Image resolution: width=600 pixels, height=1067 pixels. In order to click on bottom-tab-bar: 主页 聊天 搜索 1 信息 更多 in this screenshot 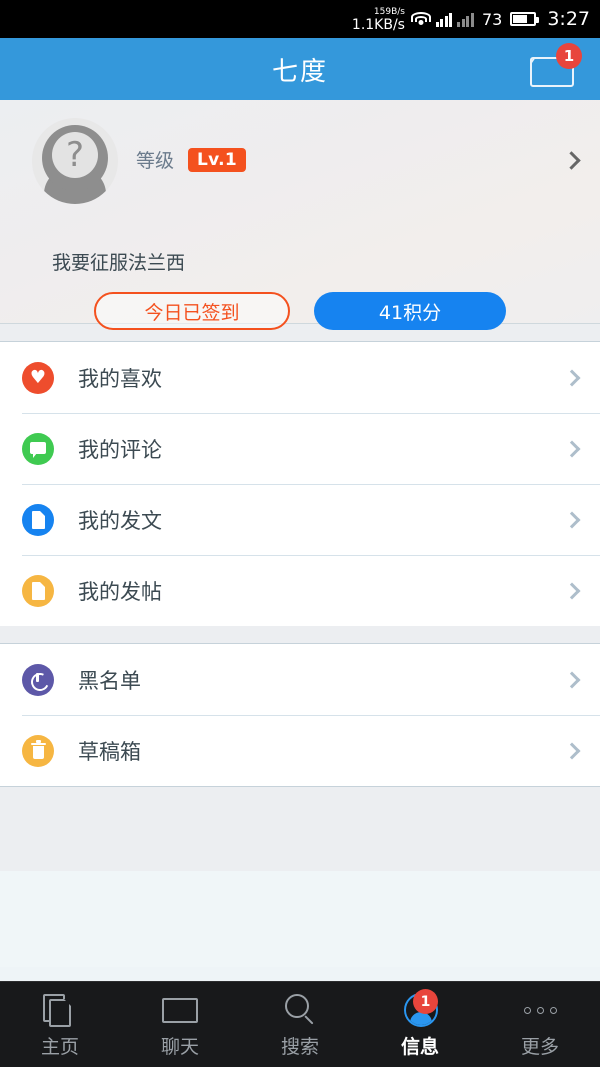, I will do `click(300, 1024)`.